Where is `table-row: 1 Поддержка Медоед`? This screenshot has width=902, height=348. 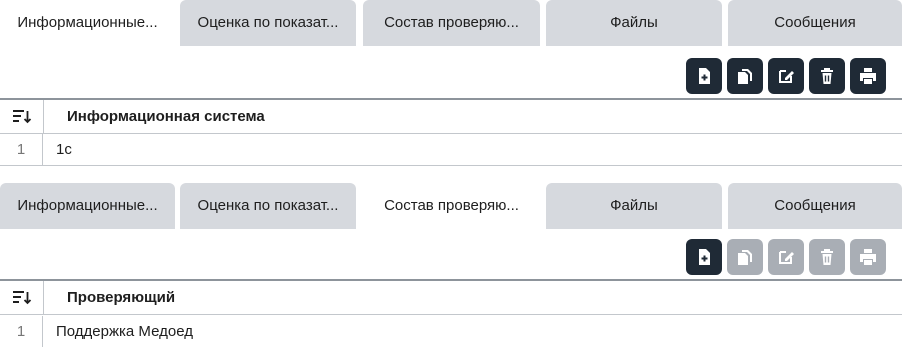
table-row: 1 Поддержка Медоед is located at coordinates (451, 332).